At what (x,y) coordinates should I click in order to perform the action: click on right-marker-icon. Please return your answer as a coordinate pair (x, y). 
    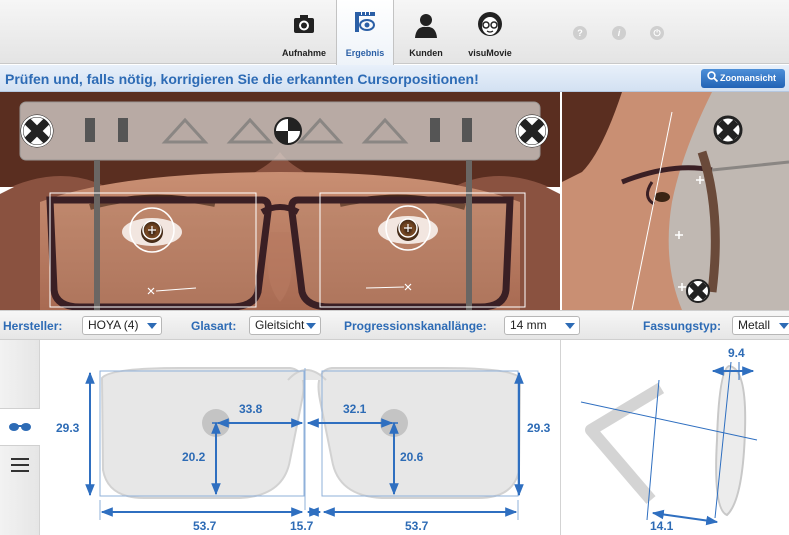
    Looking at the image, I should click on (532, 131).